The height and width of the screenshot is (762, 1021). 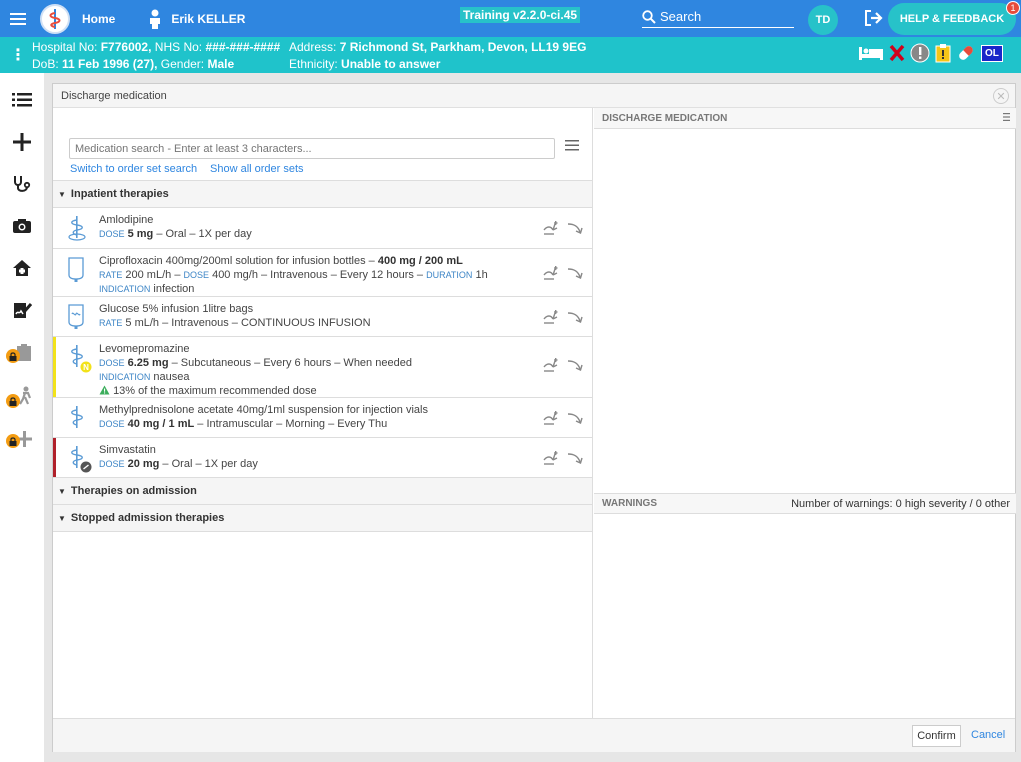 I want to click on user-icon, so click(x=155, y=19).